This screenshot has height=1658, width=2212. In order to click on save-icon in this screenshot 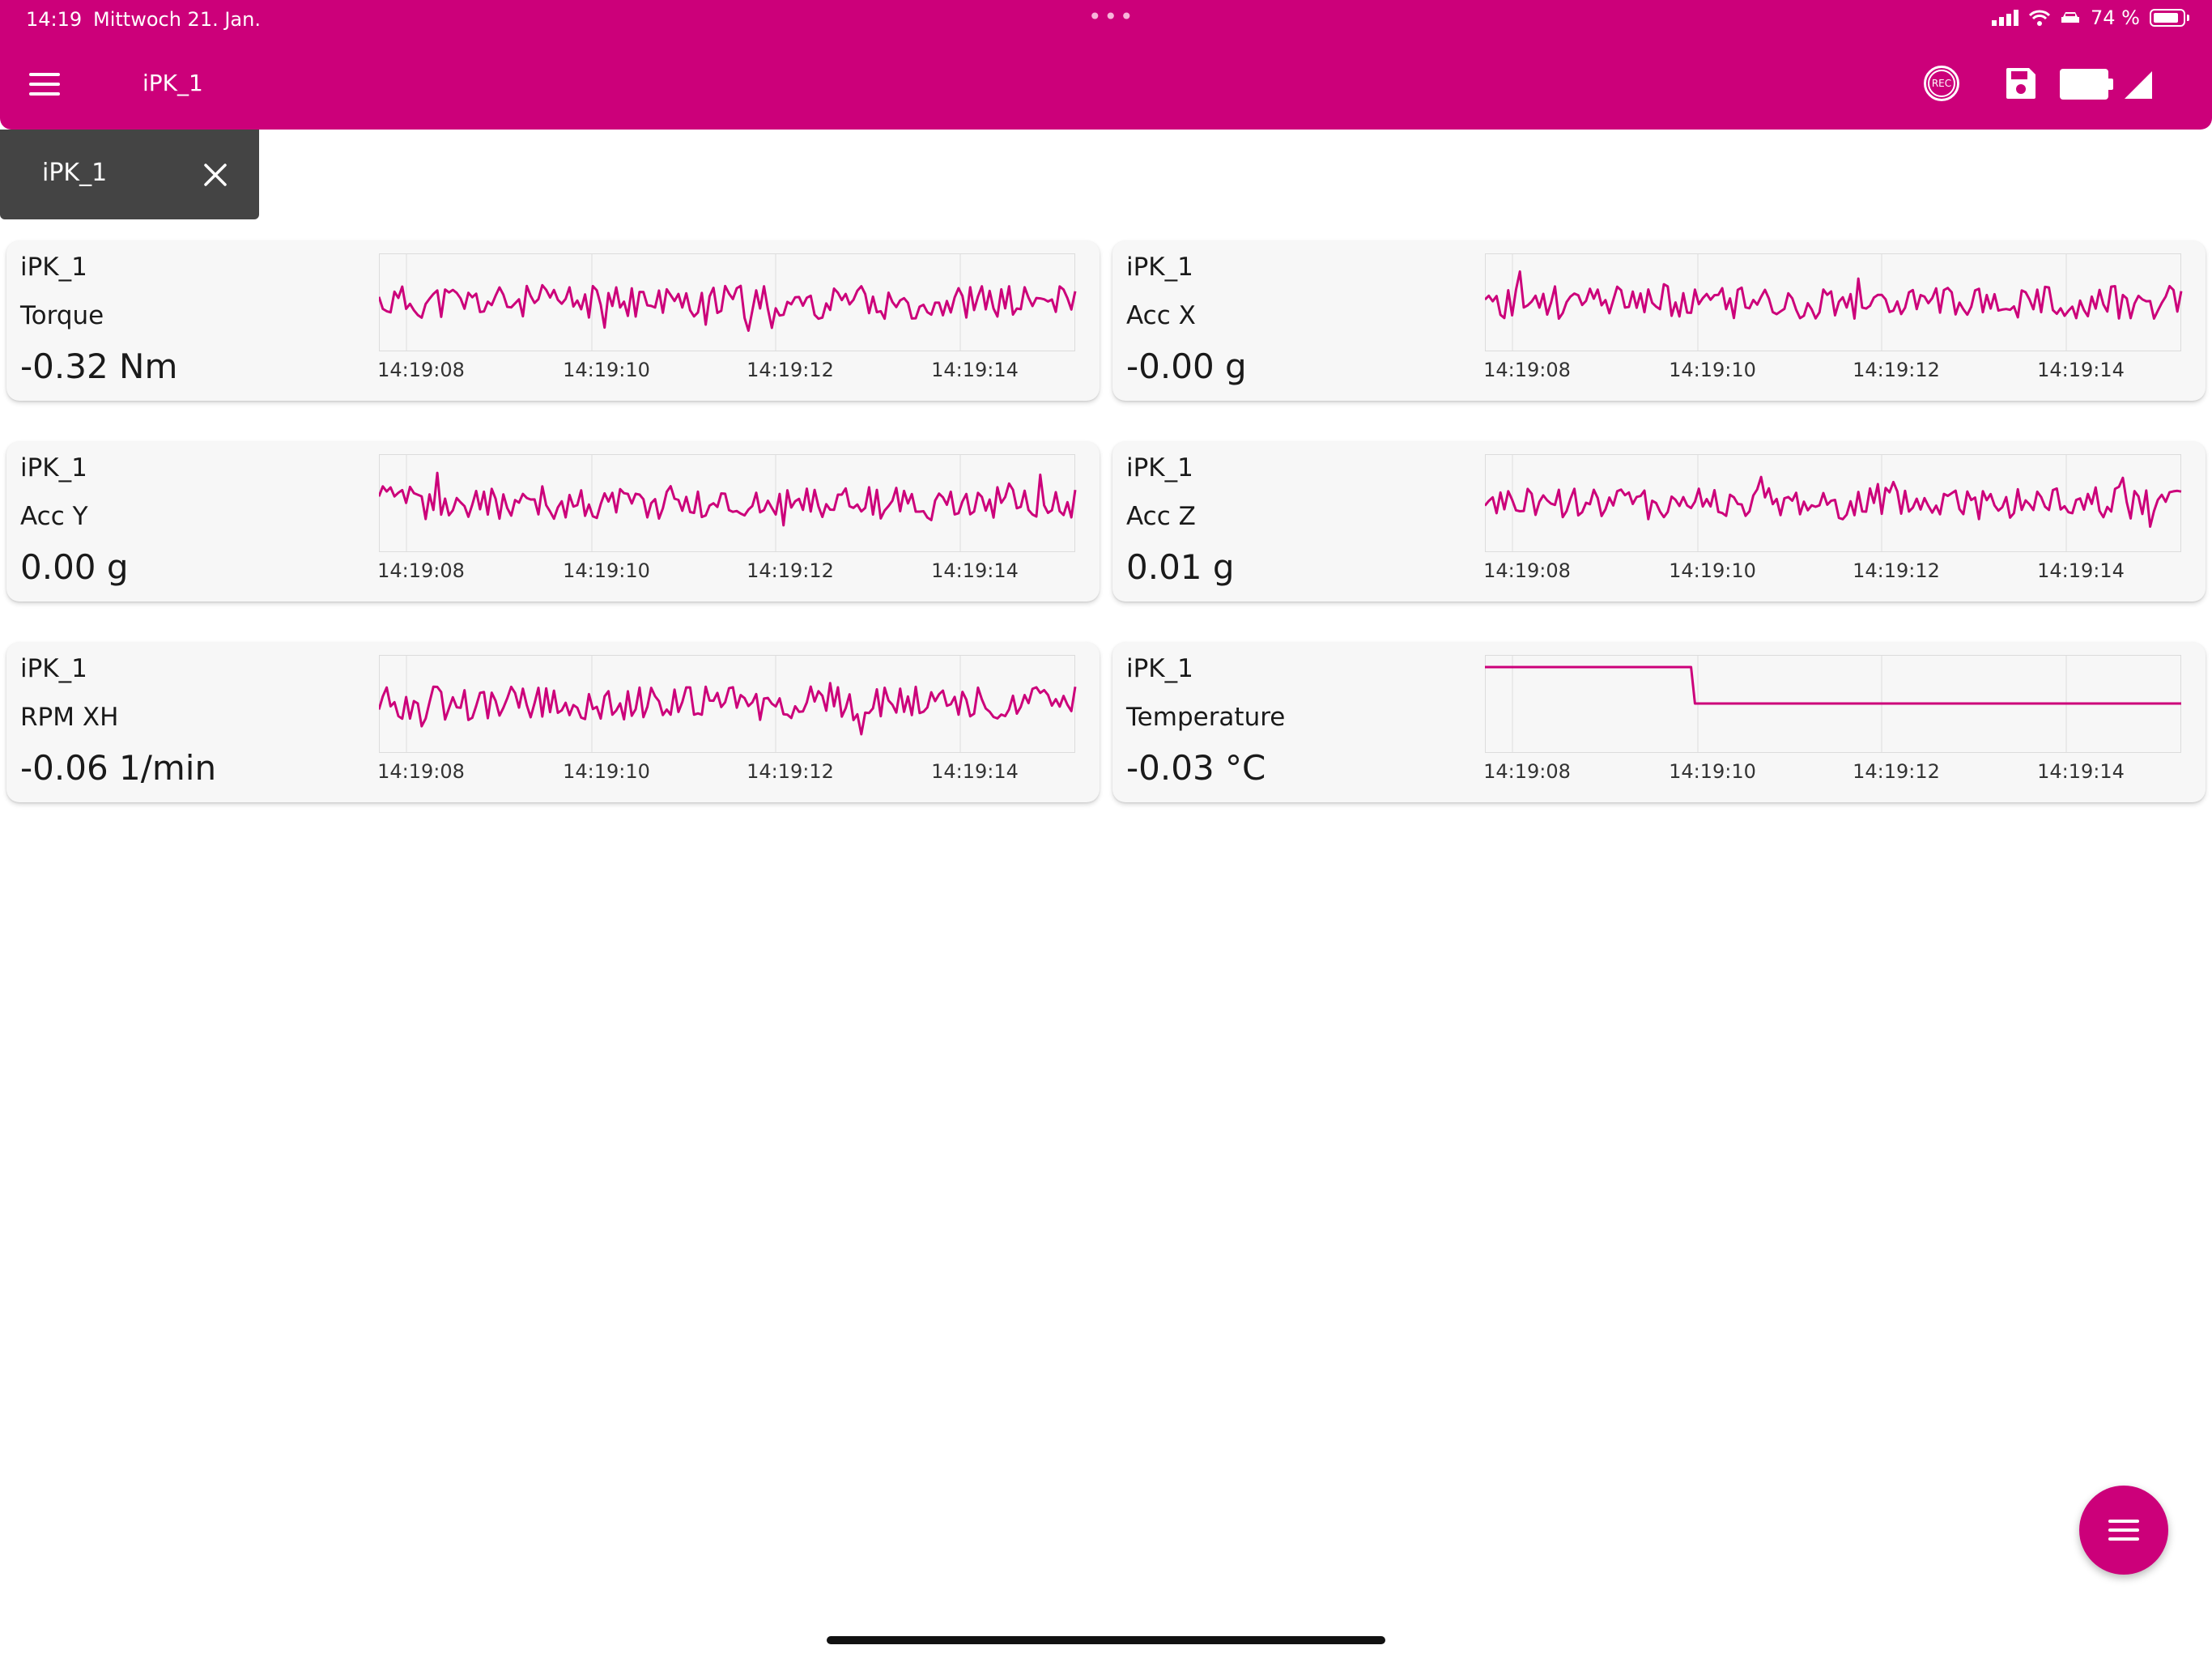, I will do `click(2021, 83)`.